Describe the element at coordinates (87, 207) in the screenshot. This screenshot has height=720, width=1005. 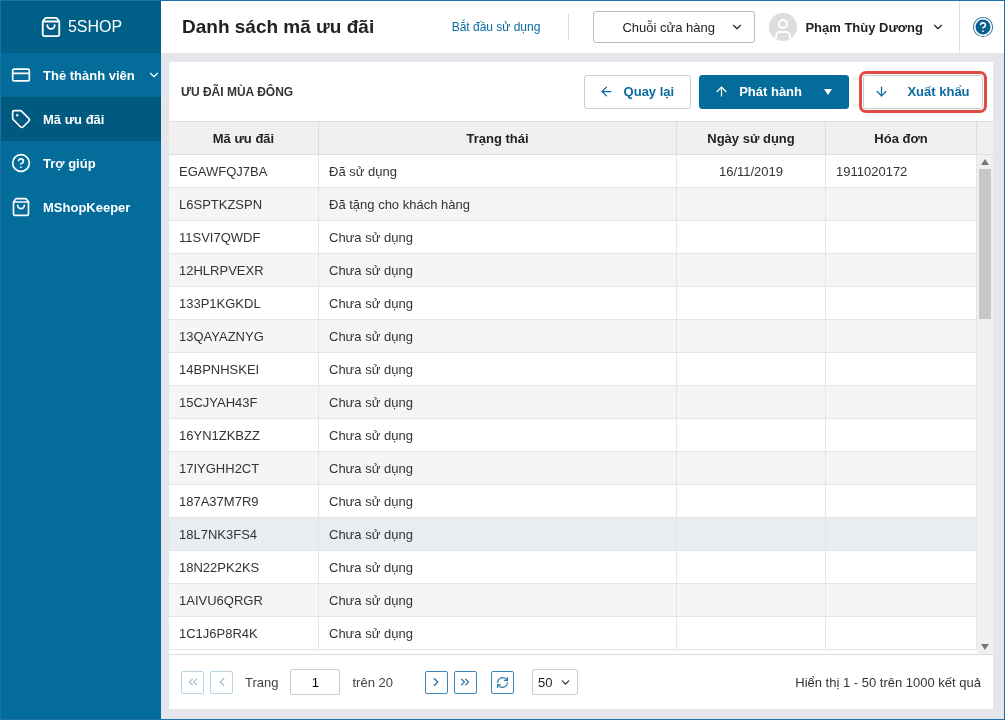
I see `sidebar-item-label: MShopKeeper` at that location.